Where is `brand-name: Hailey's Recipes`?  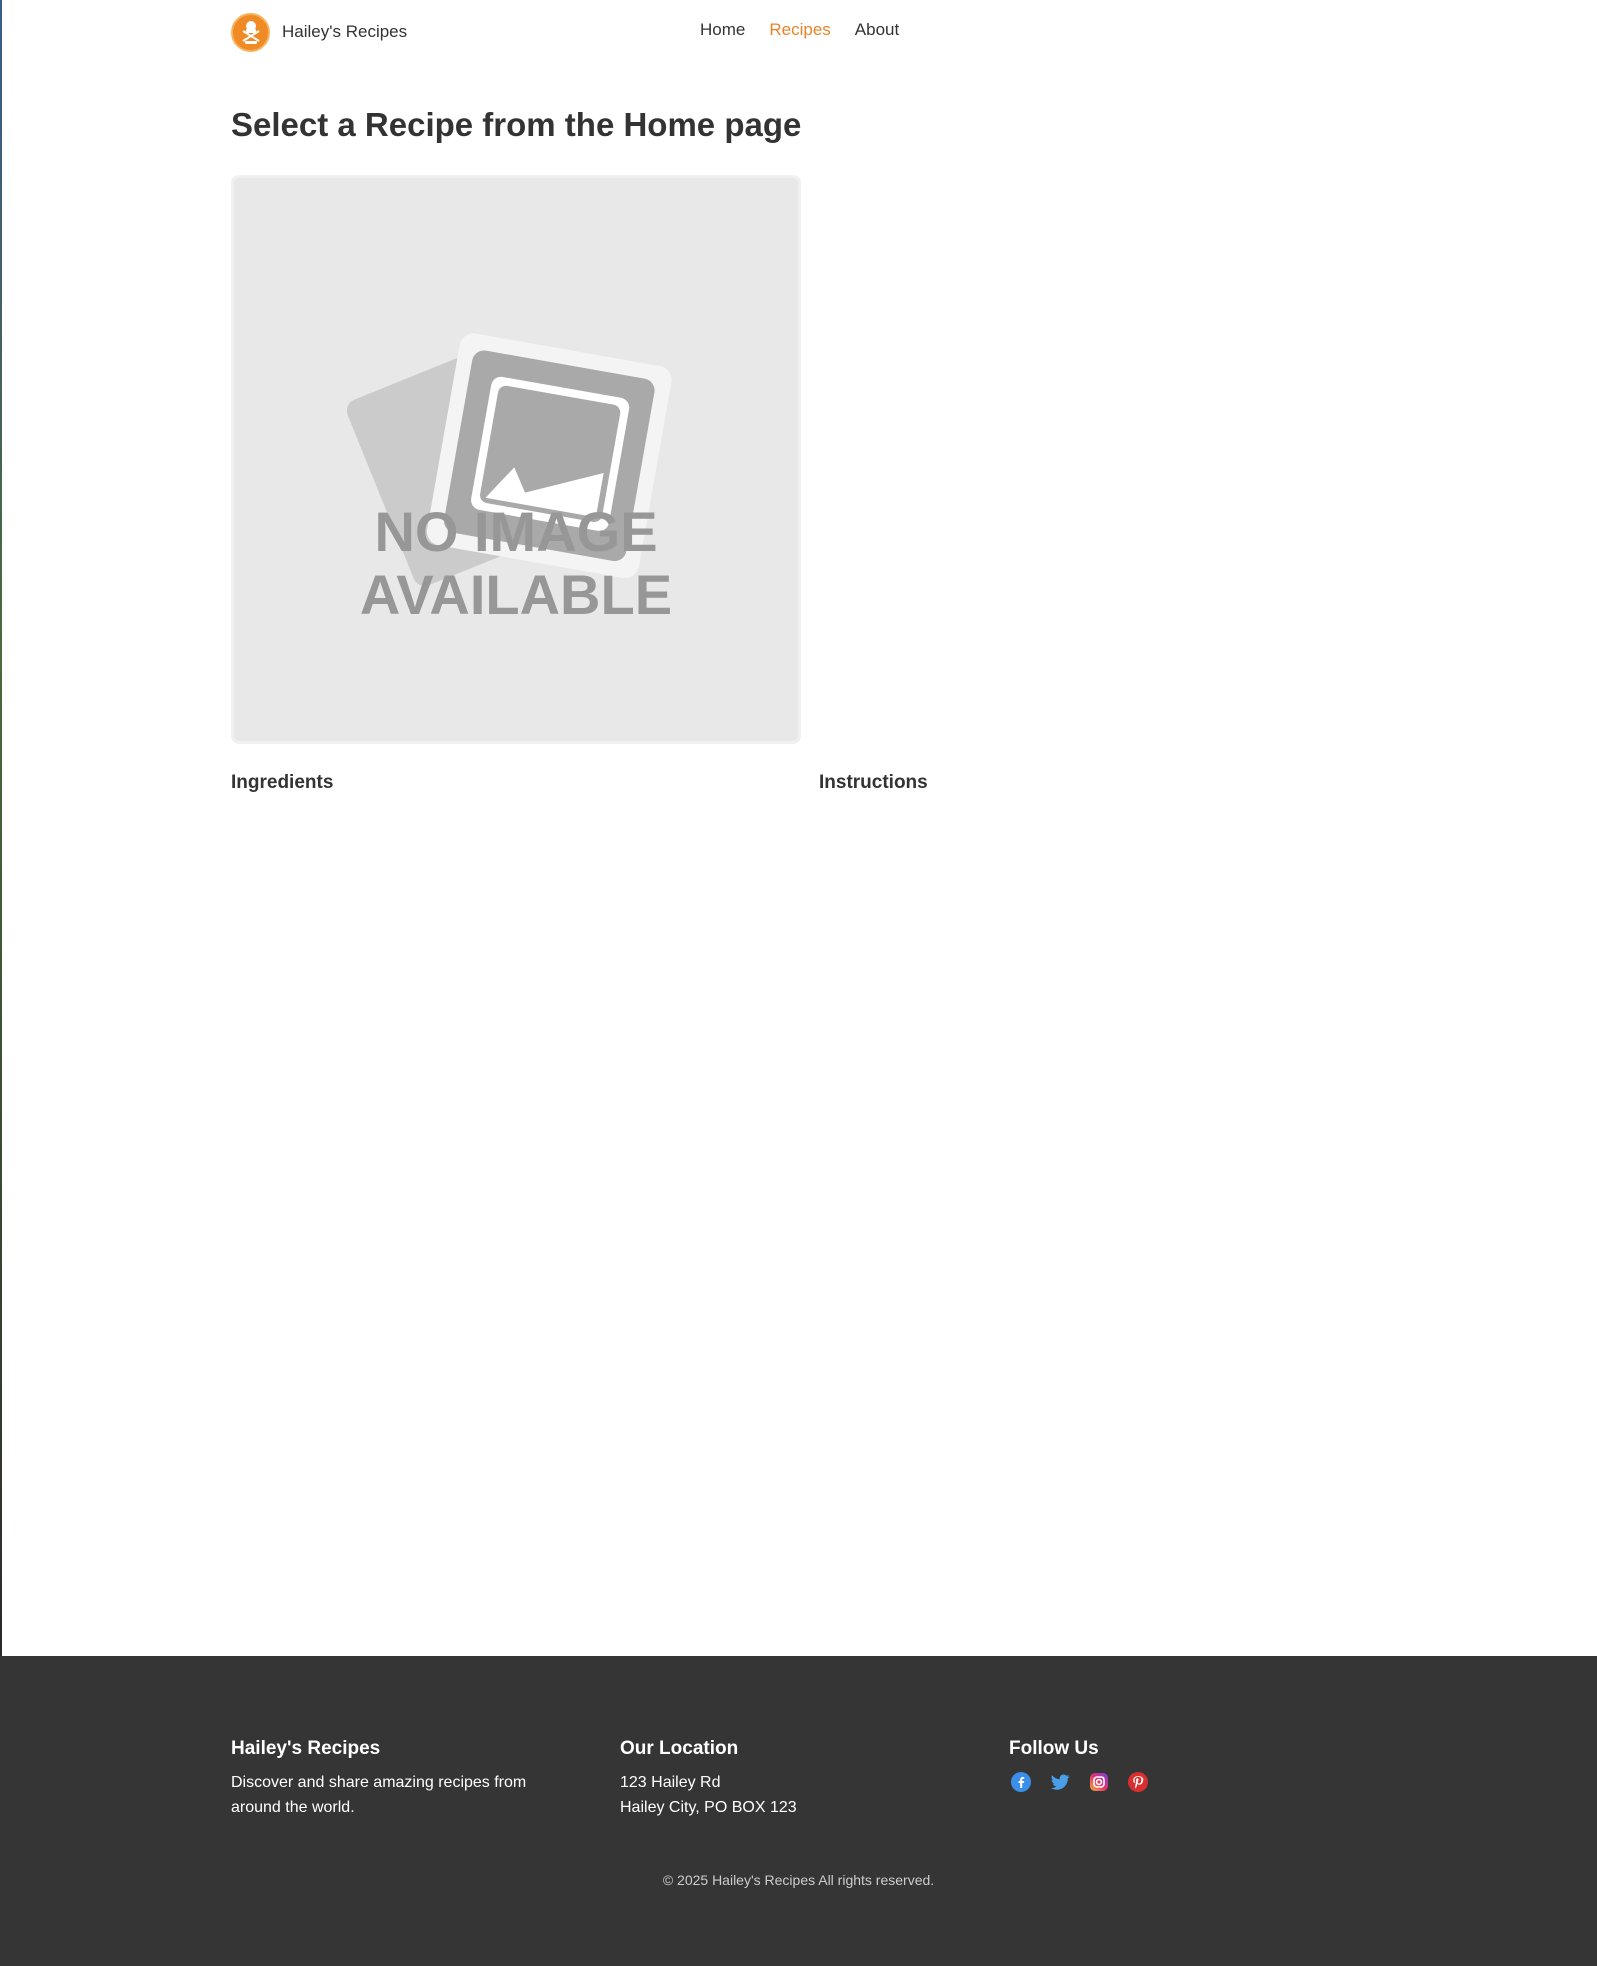
brand-name: Hailey's Recipes is located at coordinates (345, 31).